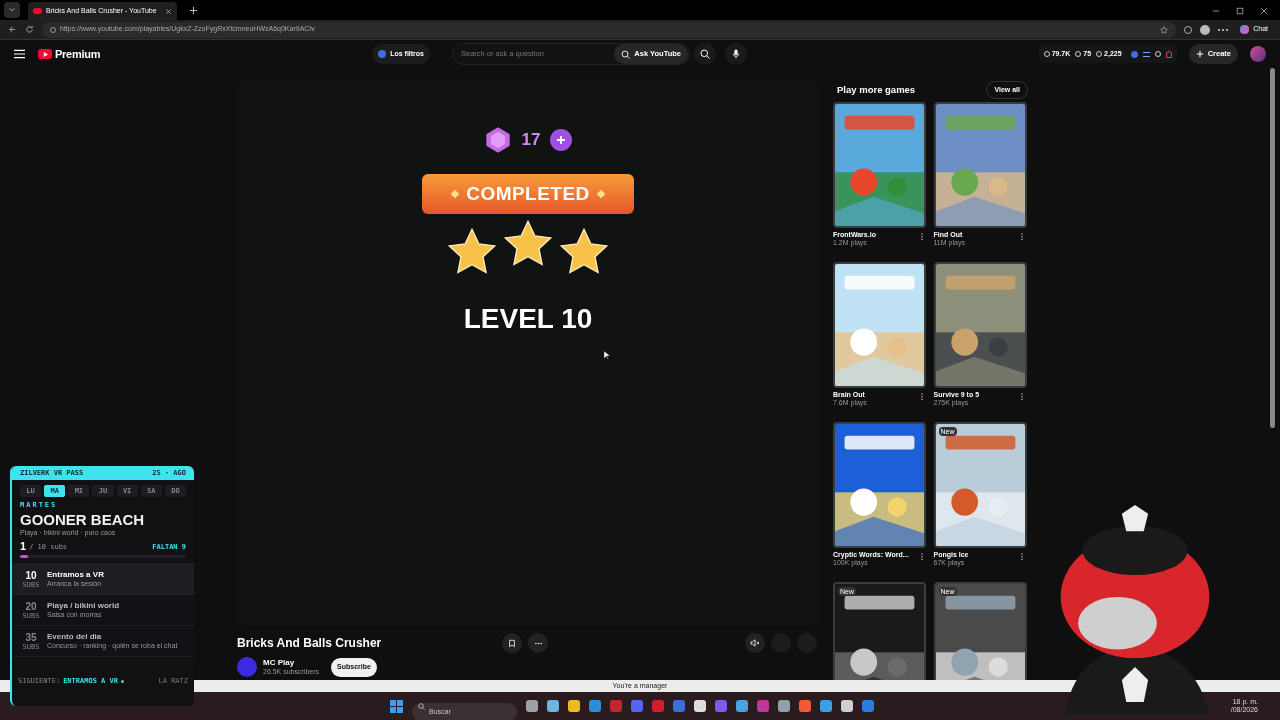 This screenshot has width=1280, height=720. I want to click on start-icon, so click(396, 706).